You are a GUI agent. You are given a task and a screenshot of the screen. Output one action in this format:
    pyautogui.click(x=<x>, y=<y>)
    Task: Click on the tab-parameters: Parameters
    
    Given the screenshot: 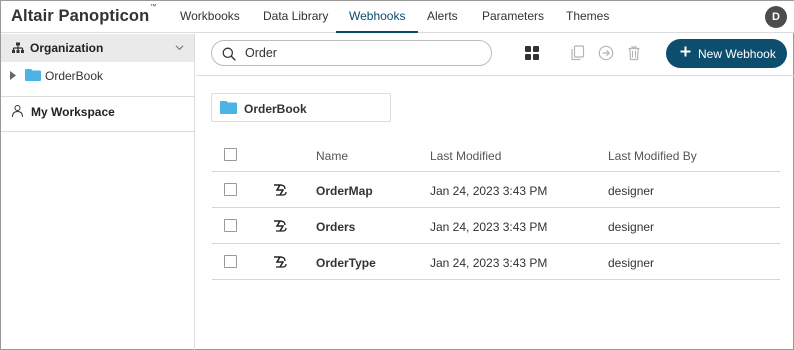 What is the action you would take?
    pyautogui.click(x=513, y=17)
    